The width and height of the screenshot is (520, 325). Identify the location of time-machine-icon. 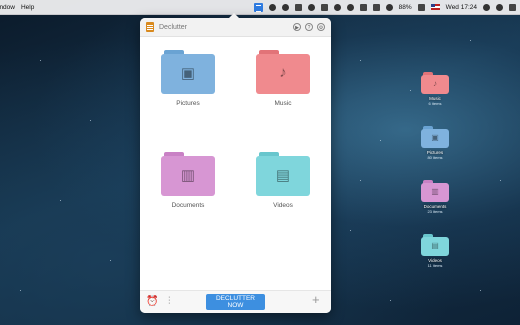
(350, 7).